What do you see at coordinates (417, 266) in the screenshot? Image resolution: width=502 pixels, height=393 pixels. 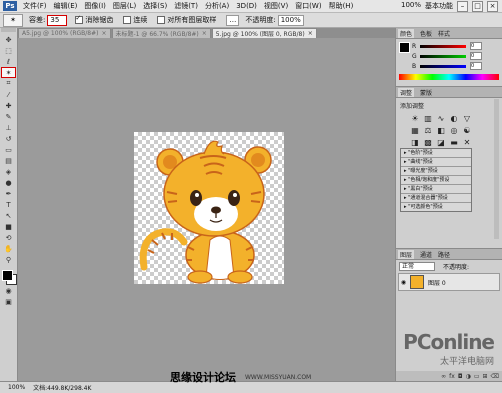 I see `blend-mode-select: 正常` at bounding box center [417, 266].